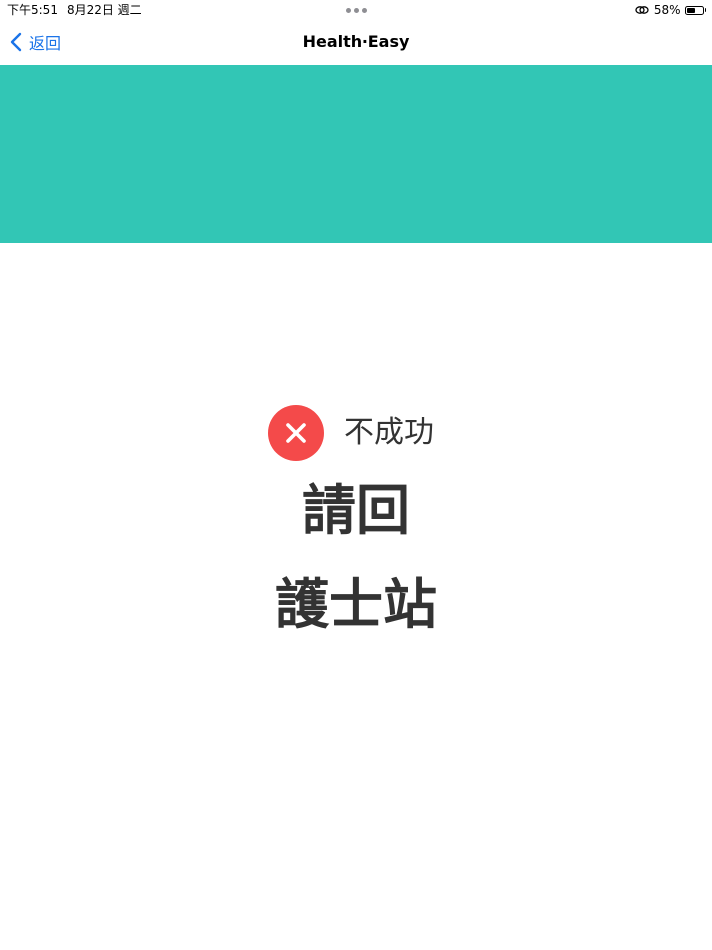 Image resolution: width=712 pixels, height=950 pixels. I want to click on page-title: Health‧Easy, so click(356, 41).